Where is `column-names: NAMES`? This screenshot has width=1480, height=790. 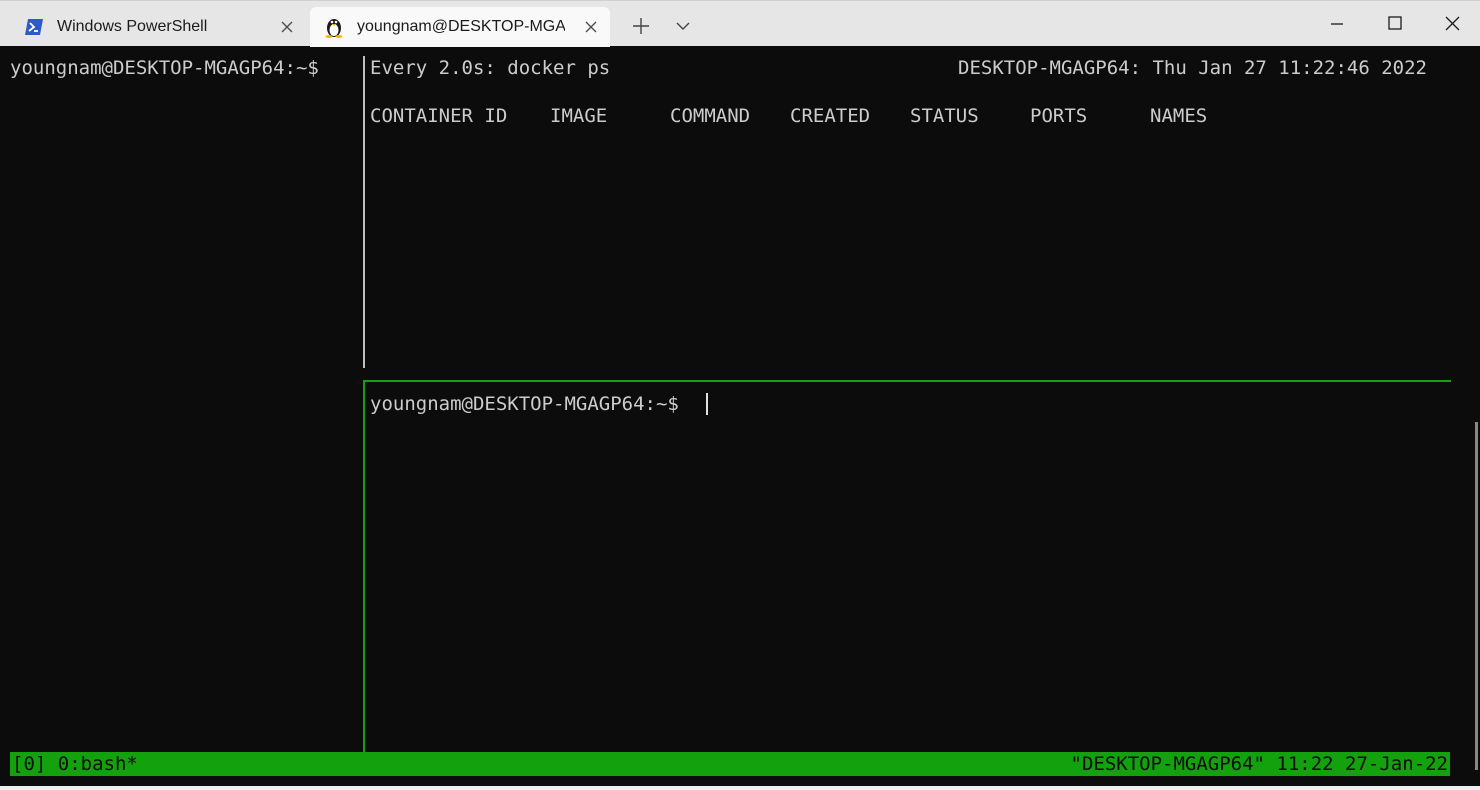 column-names: NAMES is located at coordinates (1179, 116).